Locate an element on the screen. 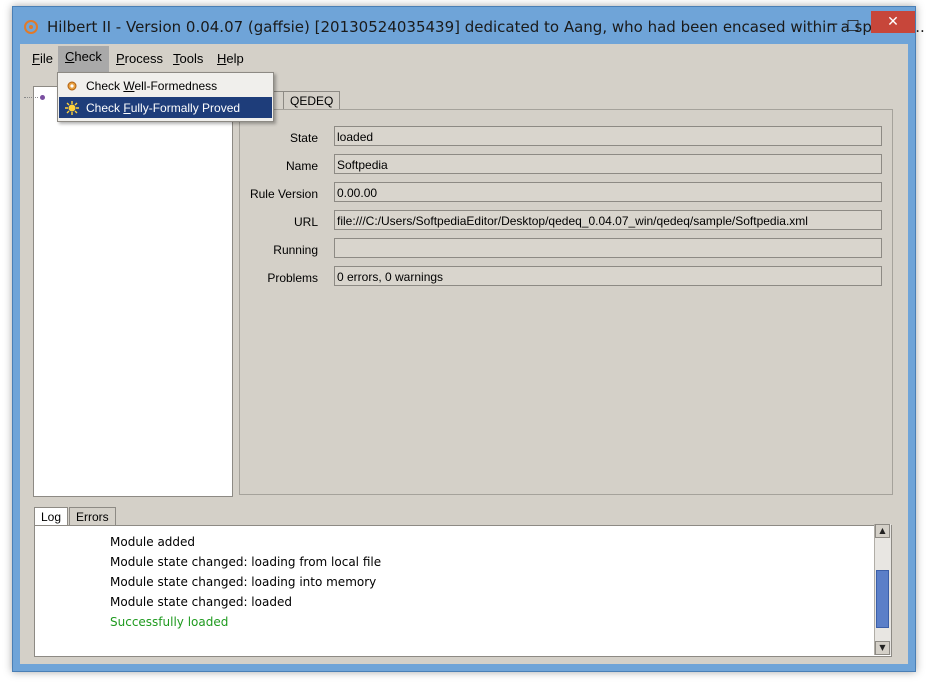 This screenshot has height=692, width=932. menu-bar: File Check Process Tools Help is located at coordinates (464, 58).